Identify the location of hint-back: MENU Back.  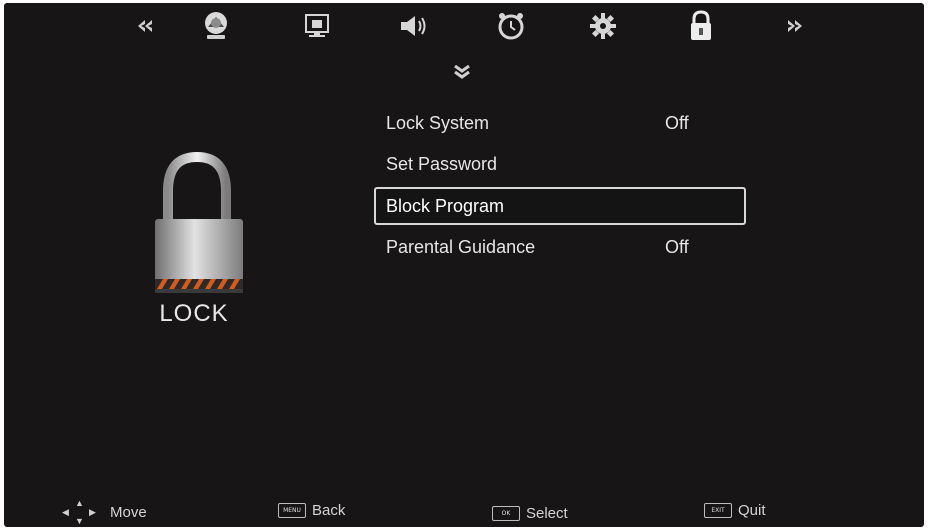
(311, 510).